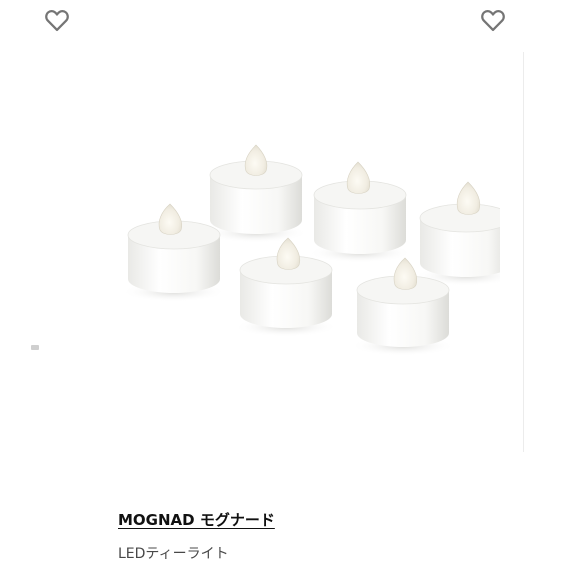  Describe the element at coordinates (493, 20) in the screenshot. I see `favorite-heart-icon-right` at that location.